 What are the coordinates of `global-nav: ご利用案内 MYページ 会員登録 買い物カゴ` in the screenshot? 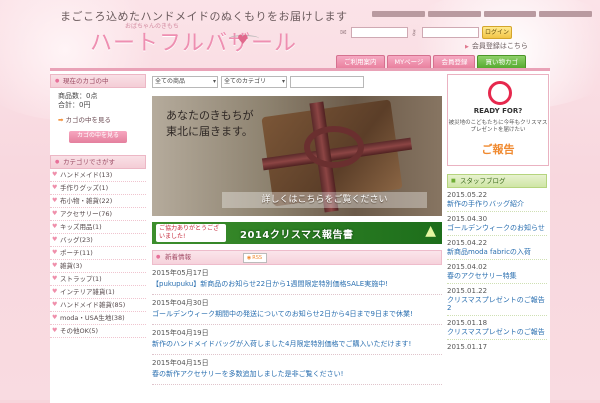 It's located at (431, 62).